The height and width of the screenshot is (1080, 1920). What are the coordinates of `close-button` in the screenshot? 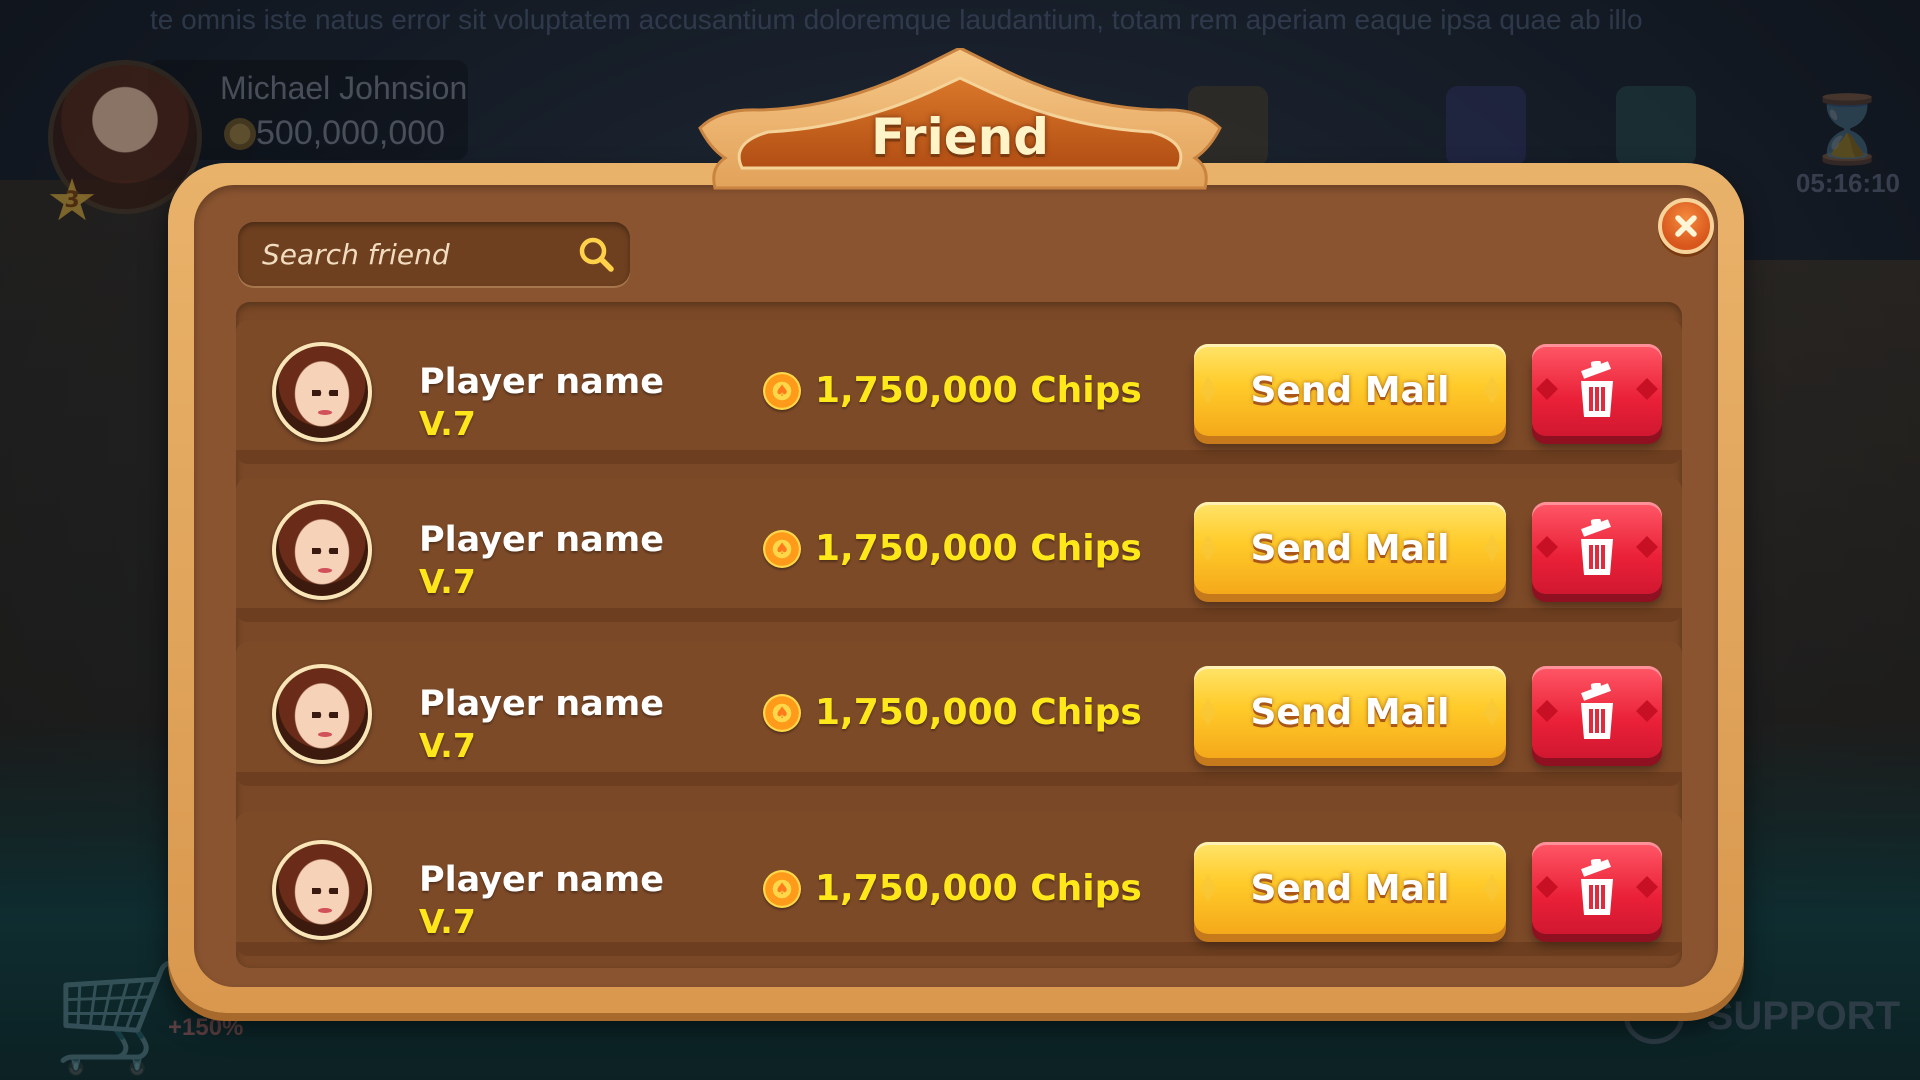 It's located at (1686, 226).